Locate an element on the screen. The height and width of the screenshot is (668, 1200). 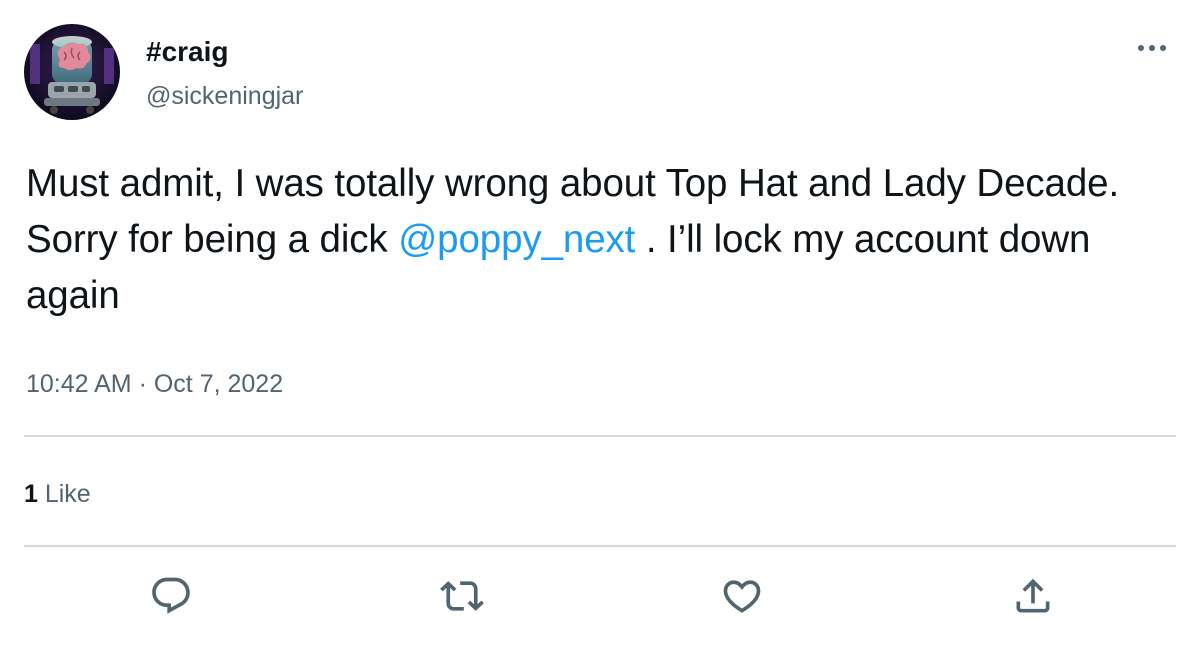
mention-link: @poppy_next is located at coordinates (516, 239).